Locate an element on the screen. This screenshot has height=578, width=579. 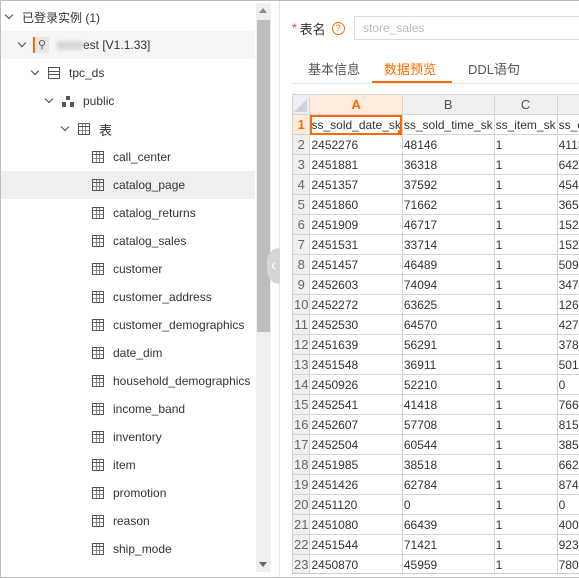
row-header: 16 is located at coordinates (301, 424).